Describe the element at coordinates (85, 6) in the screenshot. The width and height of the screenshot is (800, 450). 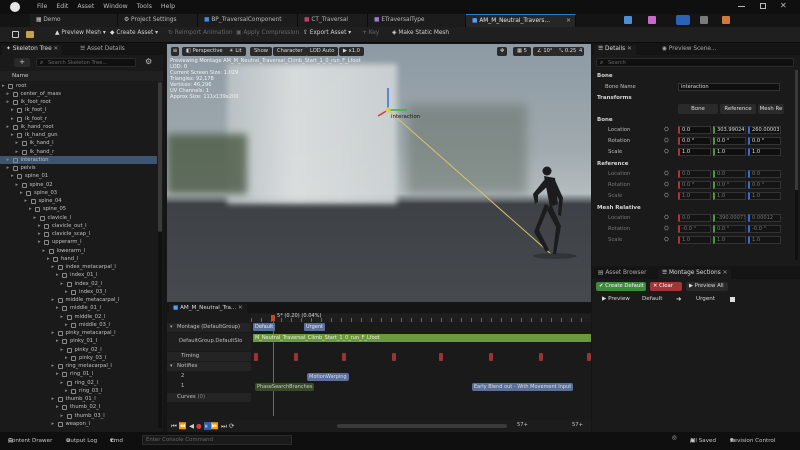
I see `menu-asset: Asset` at that location.